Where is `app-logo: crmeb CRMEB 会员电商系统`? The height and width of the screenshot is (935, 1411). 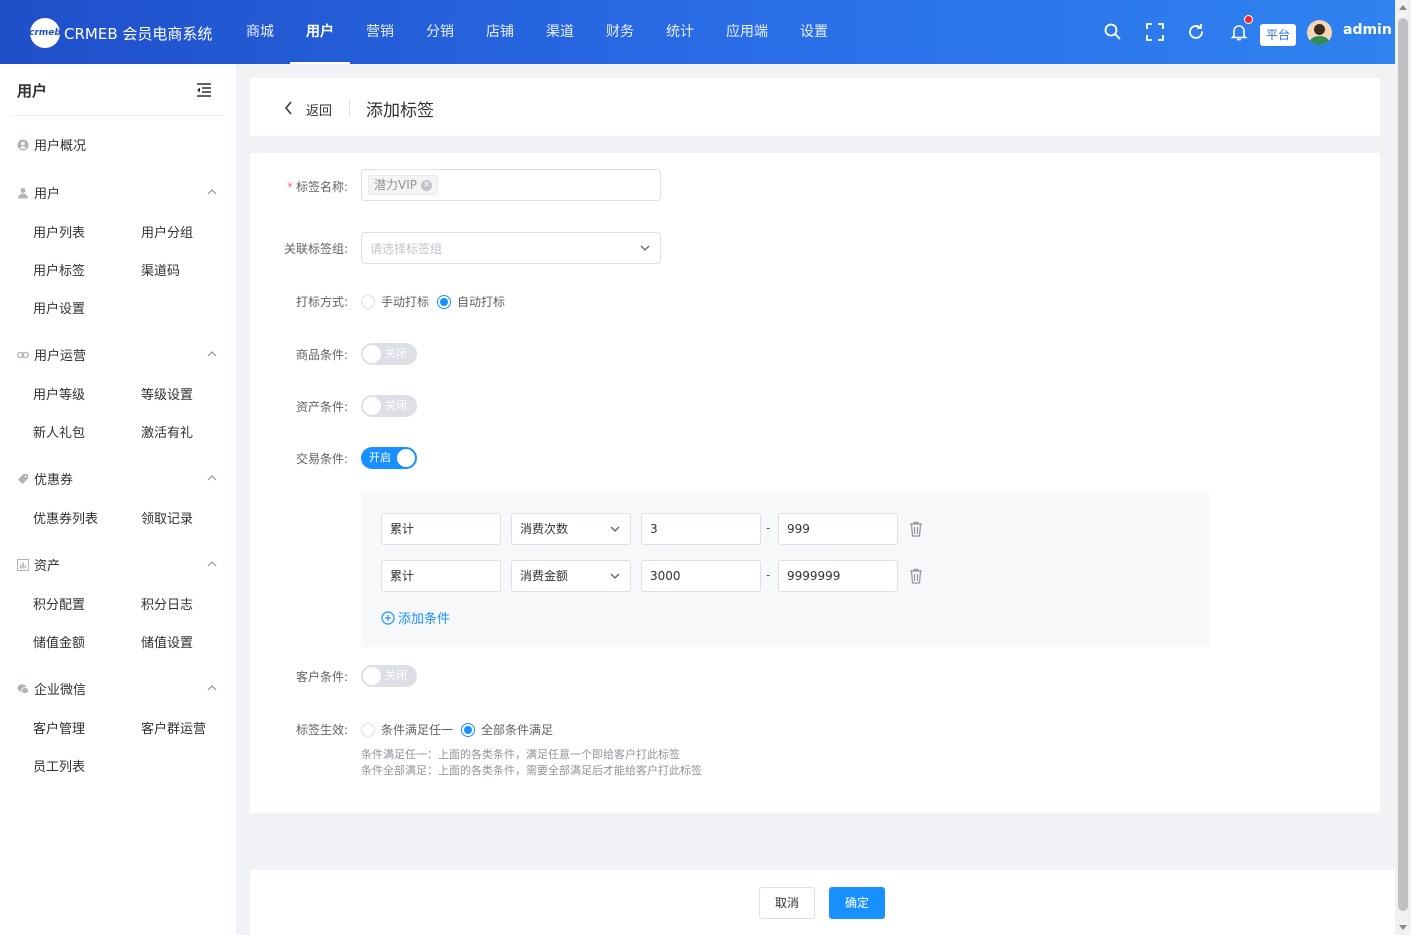
app-logo: crmeb CRMEB 会员电商系统 is located at coordinates (120, 33).